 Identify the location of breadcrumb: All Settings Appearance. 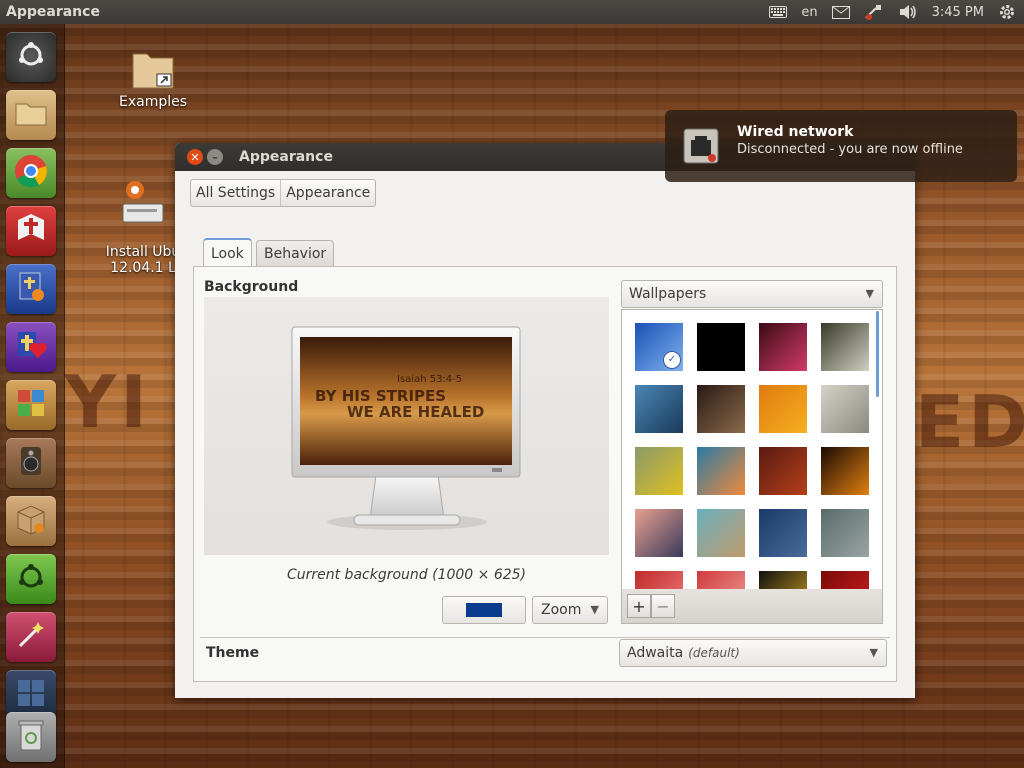
(283, 193).